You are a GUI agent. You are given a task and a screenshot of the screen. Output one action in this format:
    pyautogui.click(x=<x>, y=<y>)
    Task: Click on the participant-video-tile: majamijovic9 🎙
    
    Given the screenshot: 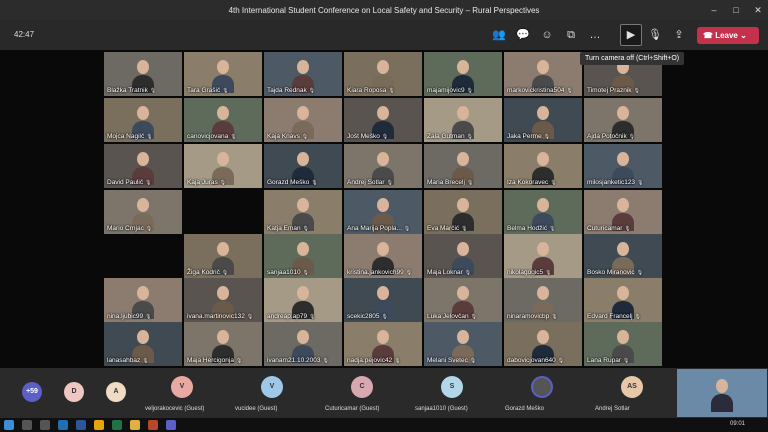 What is the action you would take?
    pyautogui.click(x=463, y=74)
    